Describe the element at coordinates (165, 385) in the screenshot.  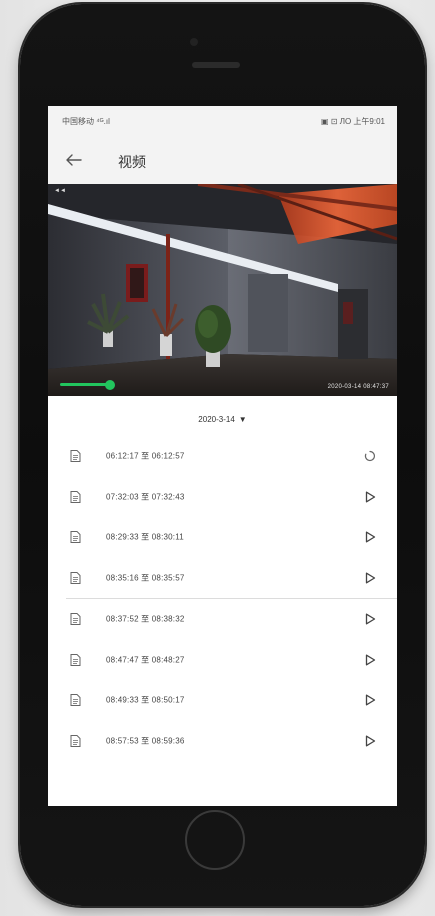
I see `progress-track` at that location.